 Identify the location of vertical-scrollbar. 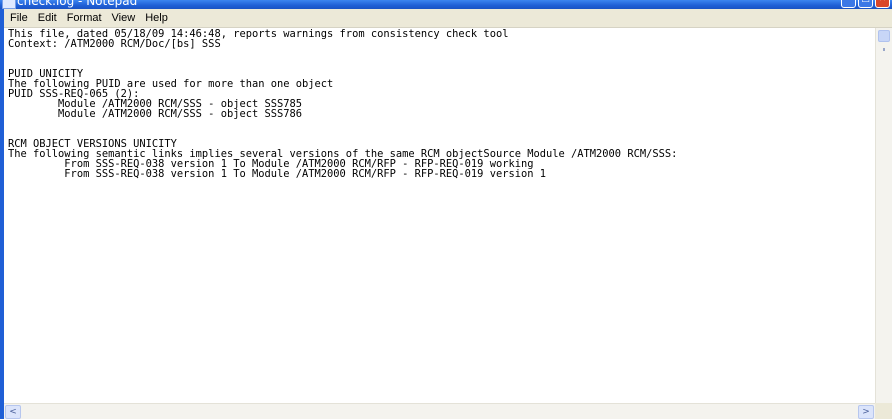
(883, 215).